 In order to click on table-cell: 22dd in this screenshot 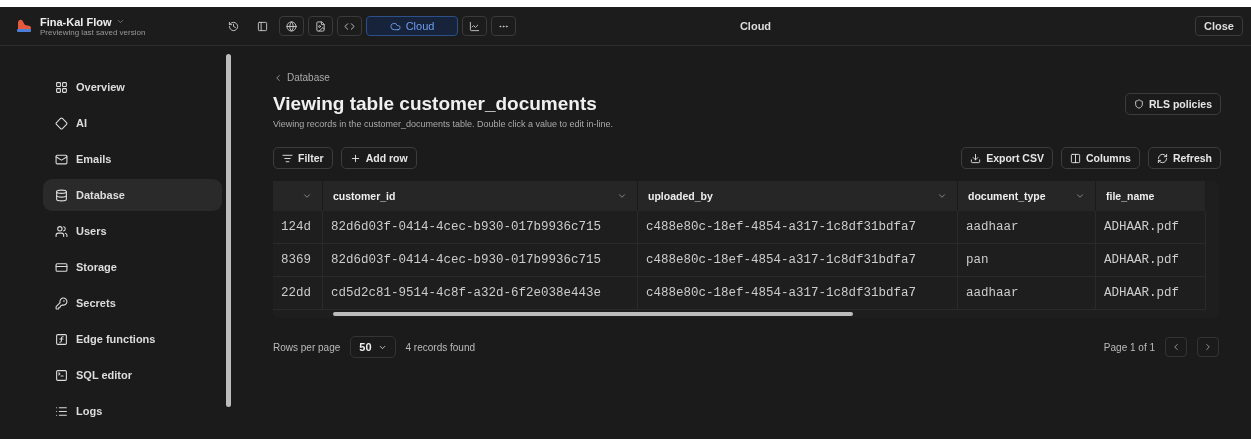, I will do `click(298, 293)`.